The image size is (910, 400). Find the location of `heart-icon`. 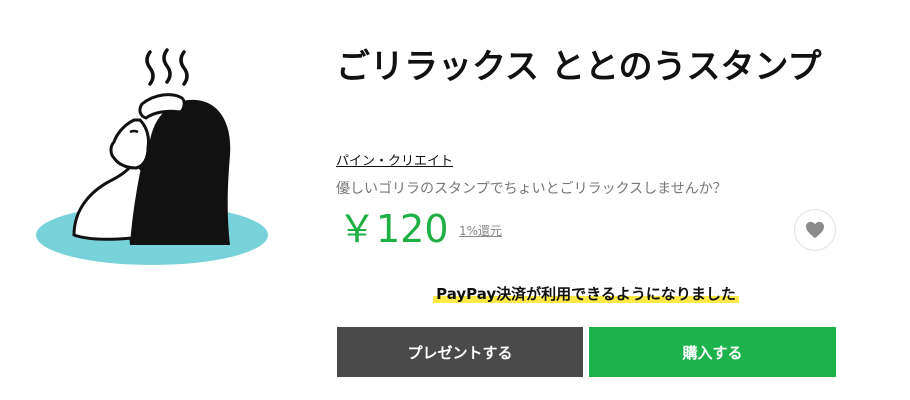

heart-icon is located at coordinates (815, 230).